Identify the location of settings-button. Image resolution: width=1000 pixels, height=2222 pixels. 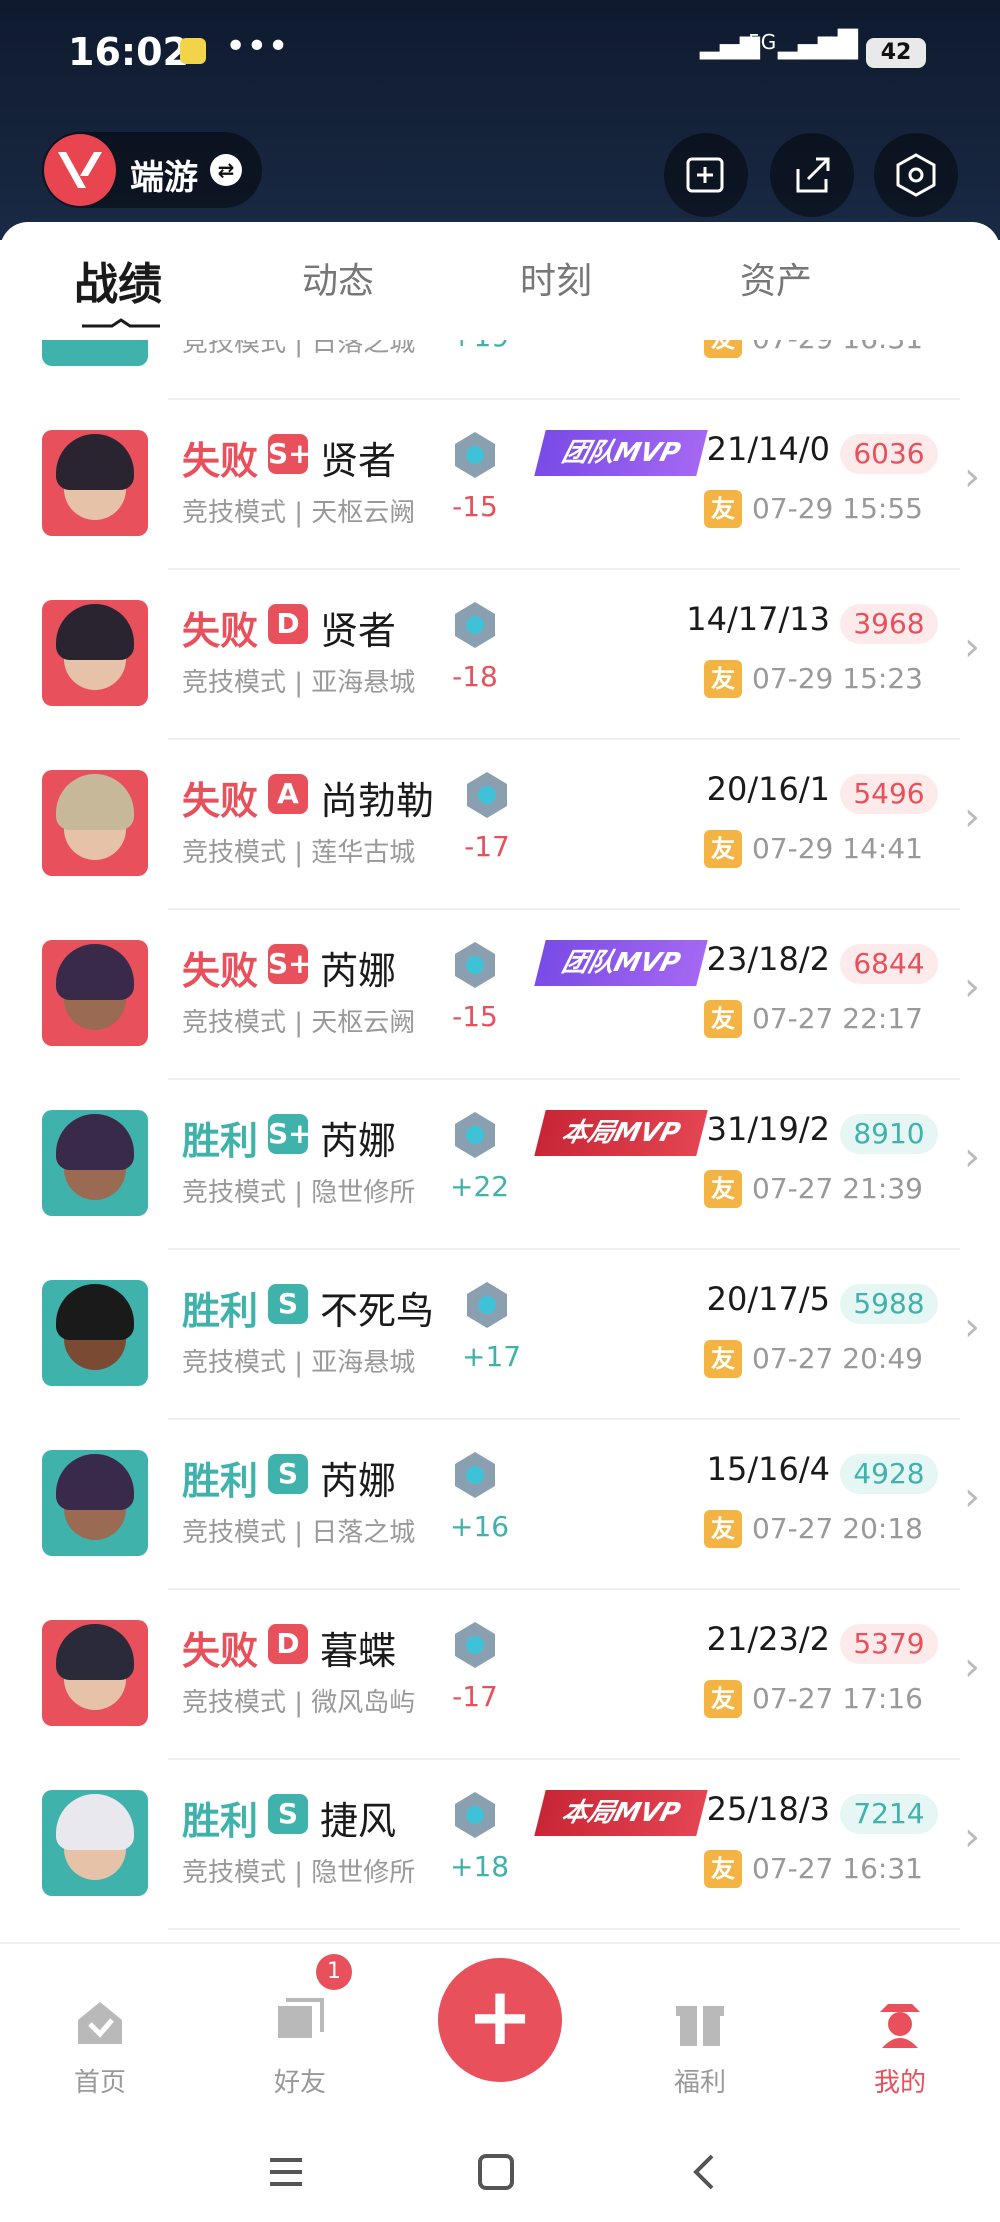
(916, 175).